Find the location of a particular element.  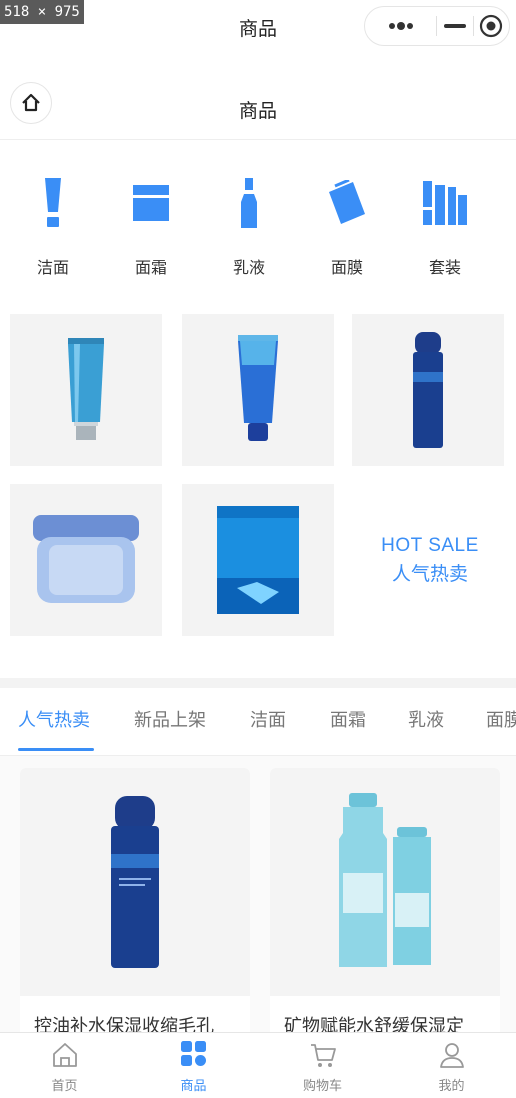

more-button is located at coordinates (400, 26).